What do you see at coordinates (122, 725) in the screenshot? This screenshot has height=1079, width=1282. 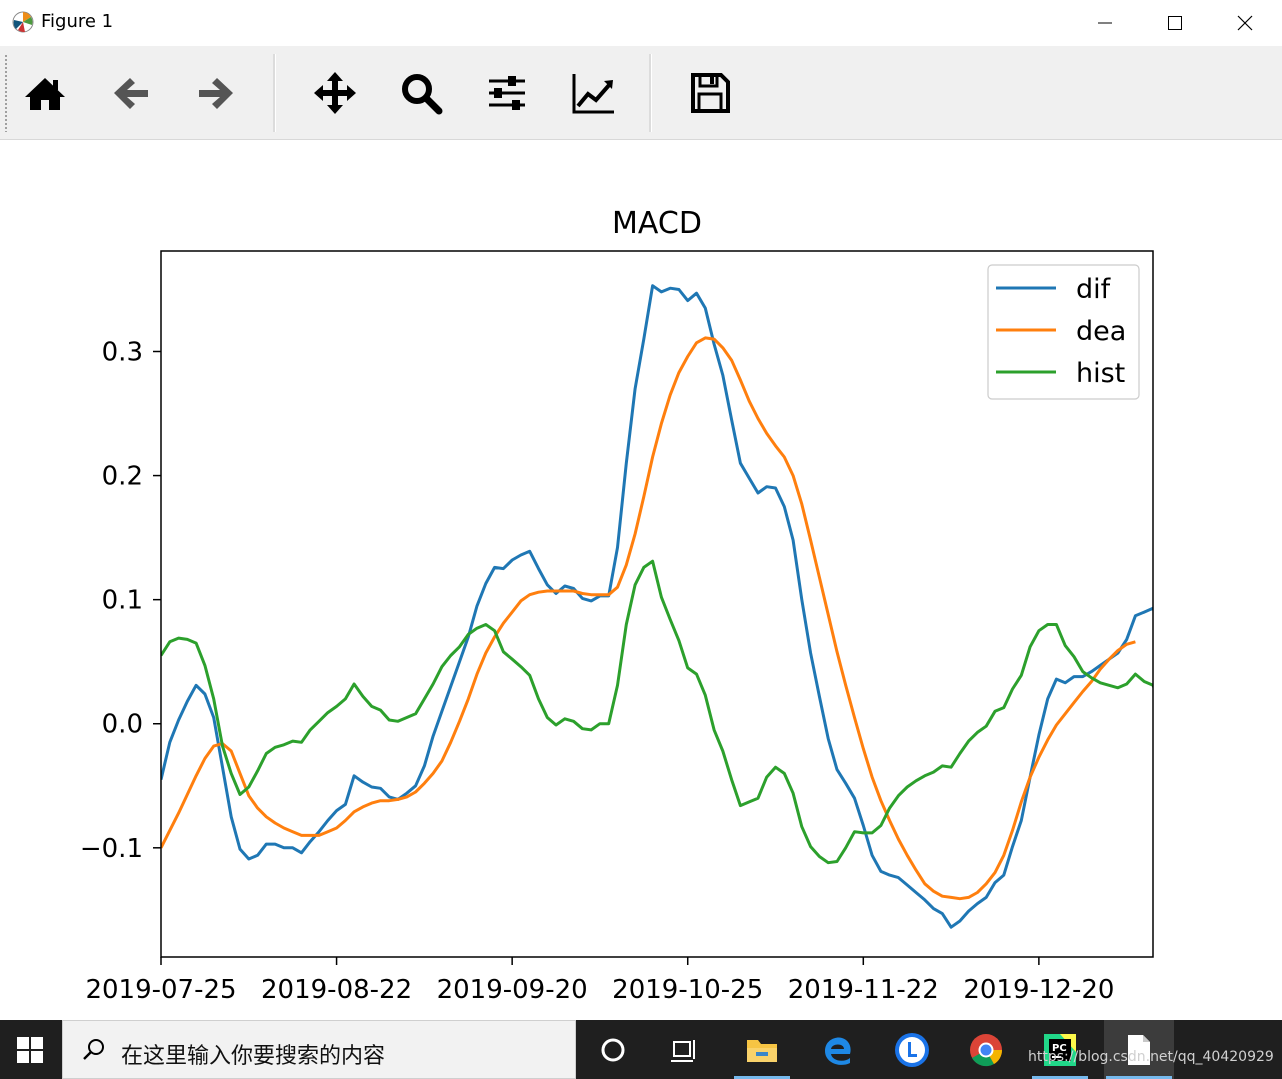 I see `y-tick-label: 0.0` at bounding box center [122, 725].